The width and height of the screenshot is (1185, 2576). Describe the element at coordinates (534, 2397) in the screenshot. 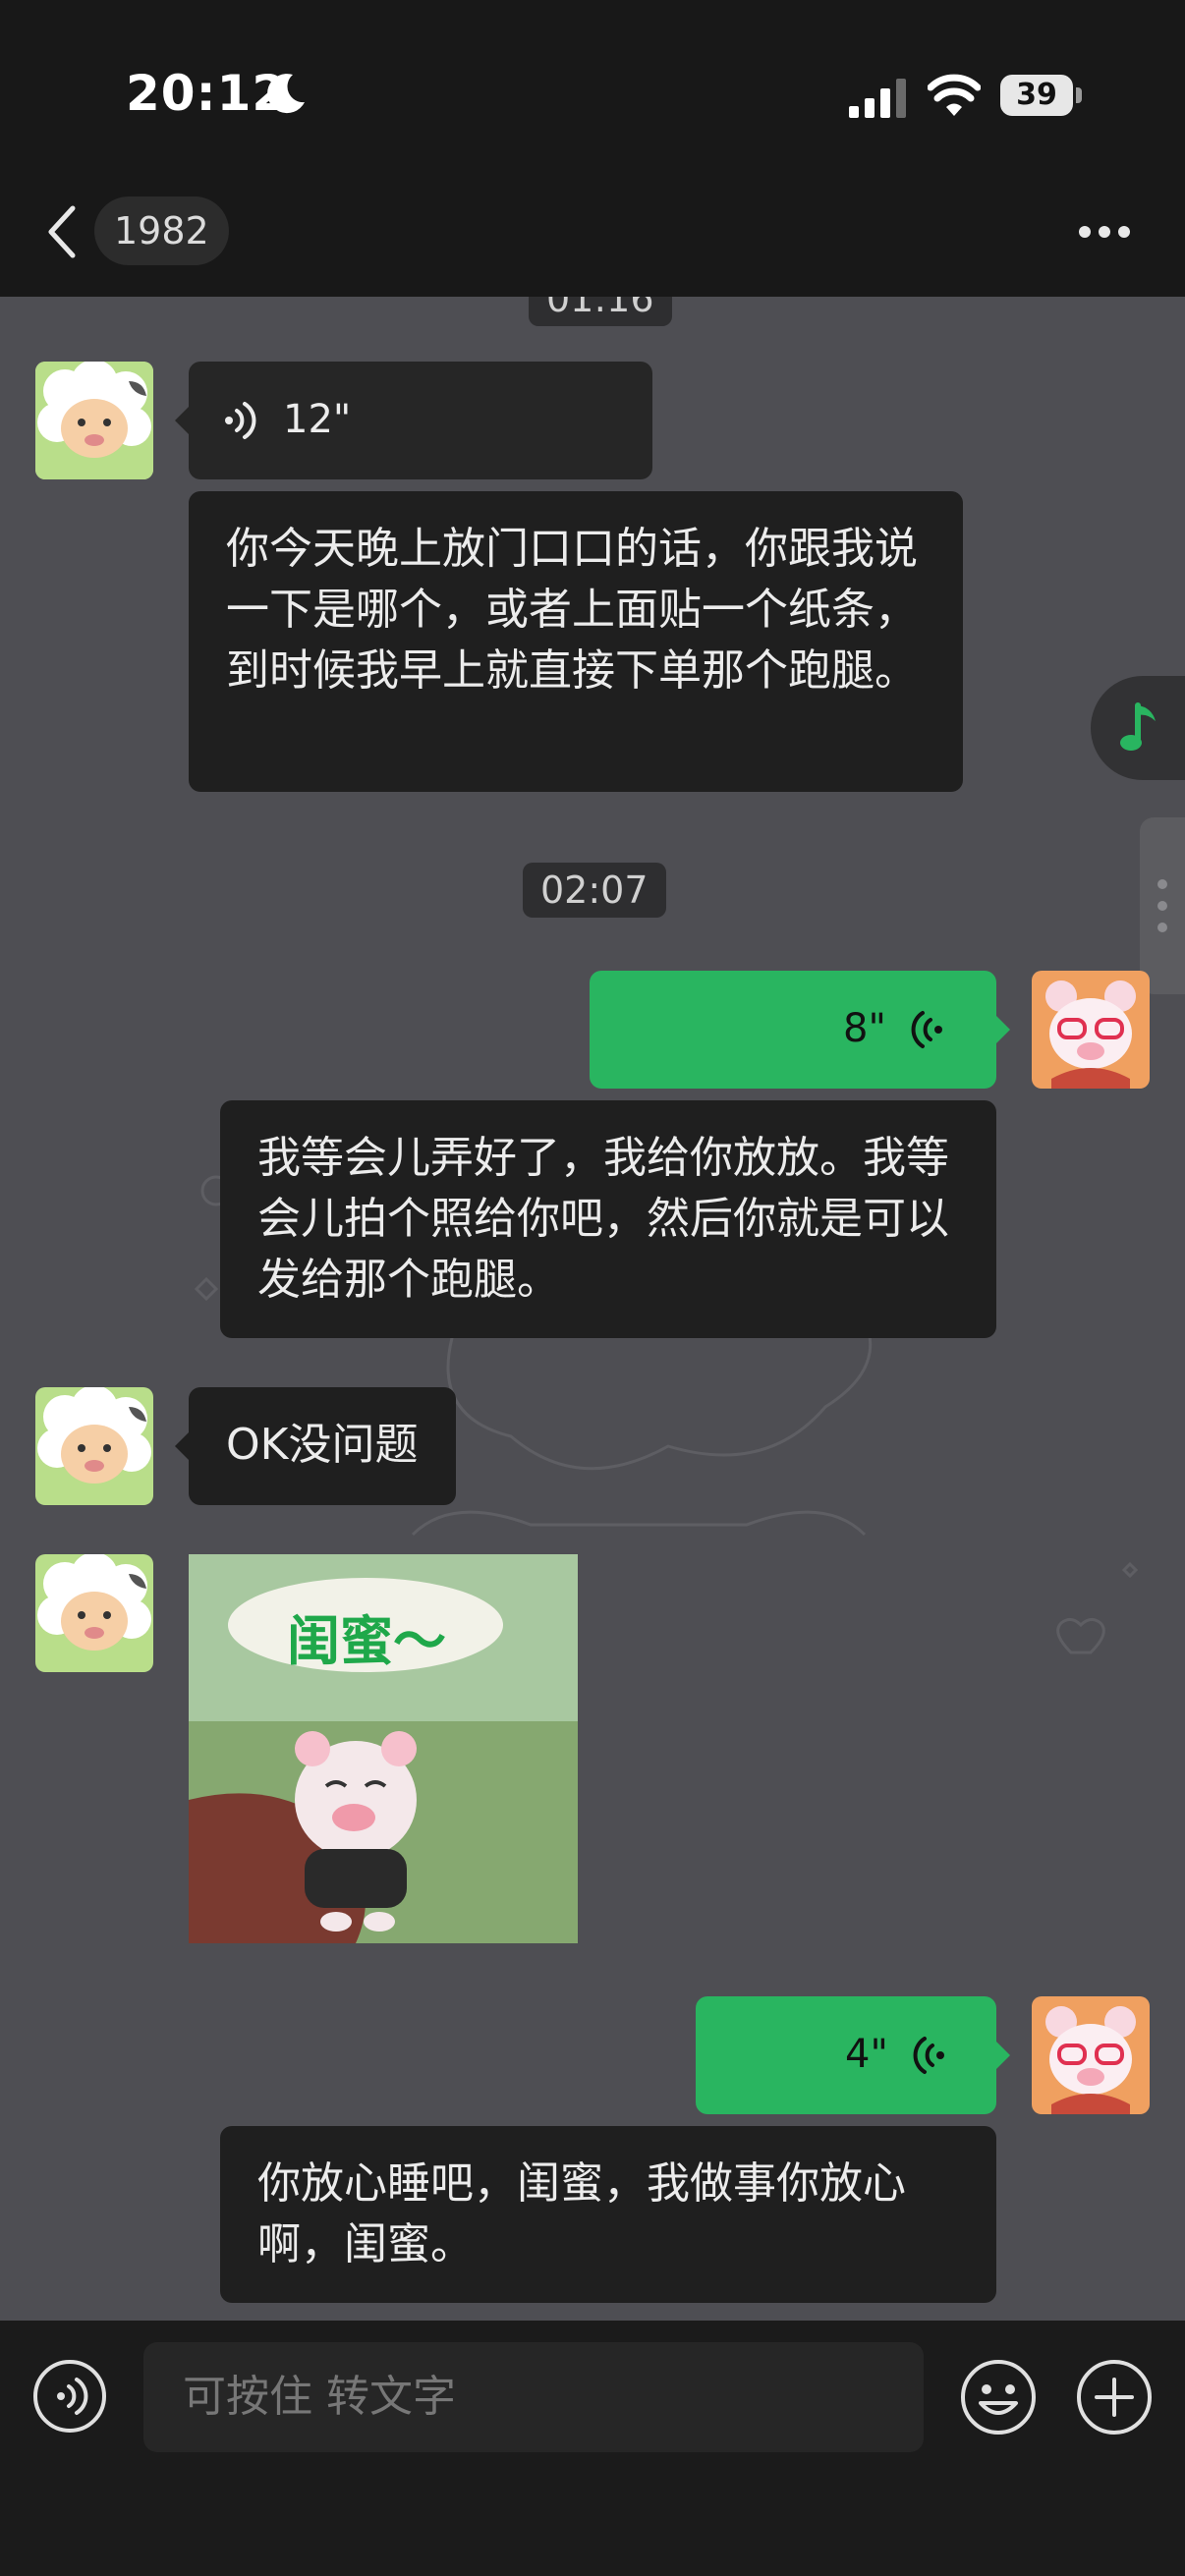

I see `message-input: 可按住 转文字` at that location.